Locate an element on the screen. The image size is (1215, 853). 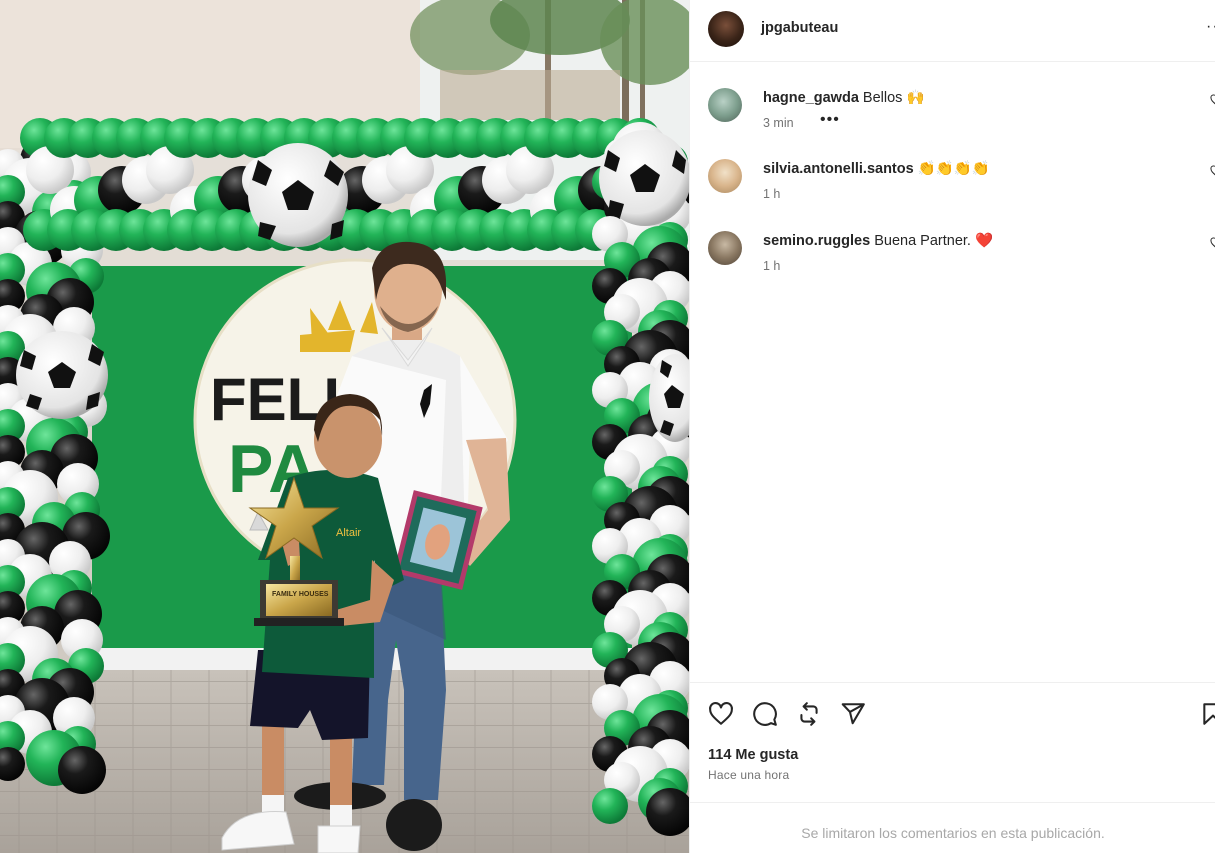
comment-icon is located at coordinates (765, 714).